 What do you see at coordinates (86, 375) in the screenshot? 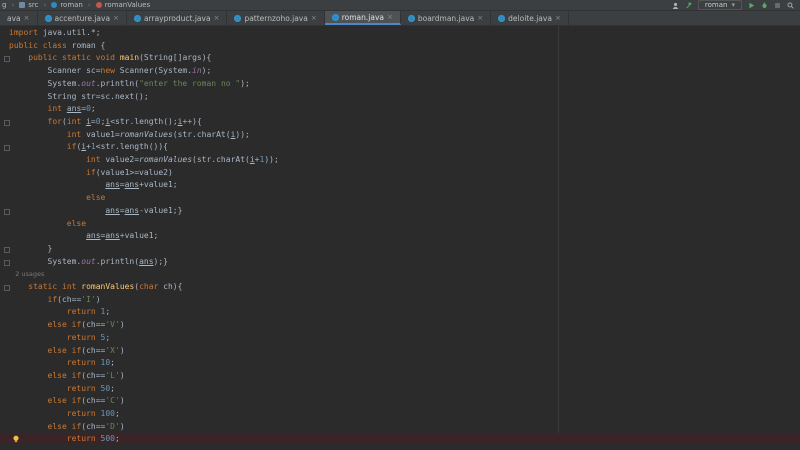
I see `code-line-text: else if(ch=='L')` at bounding box center [86, 375].